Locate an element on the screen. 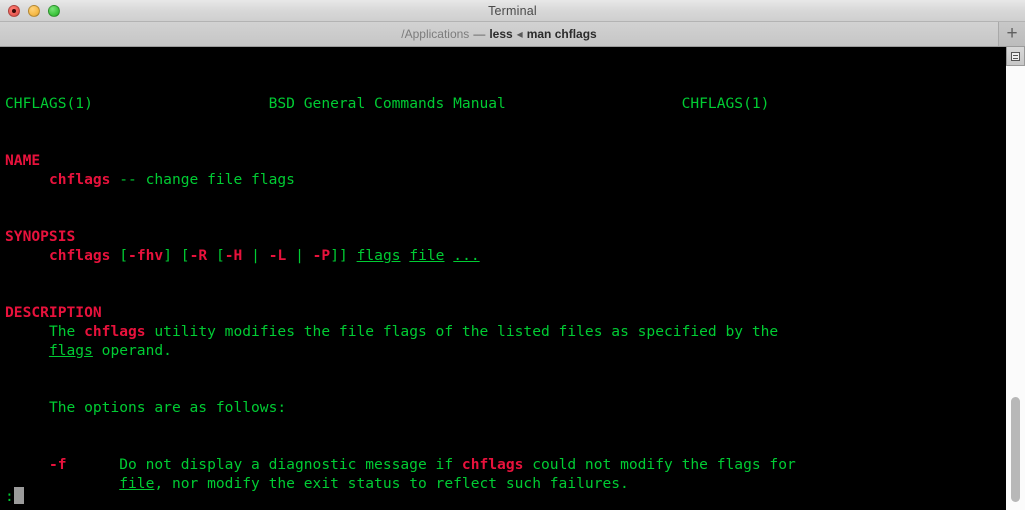 This screenshot has width=1025, height=510. desc-text-c: operand. is located at coordinates (132, 350).